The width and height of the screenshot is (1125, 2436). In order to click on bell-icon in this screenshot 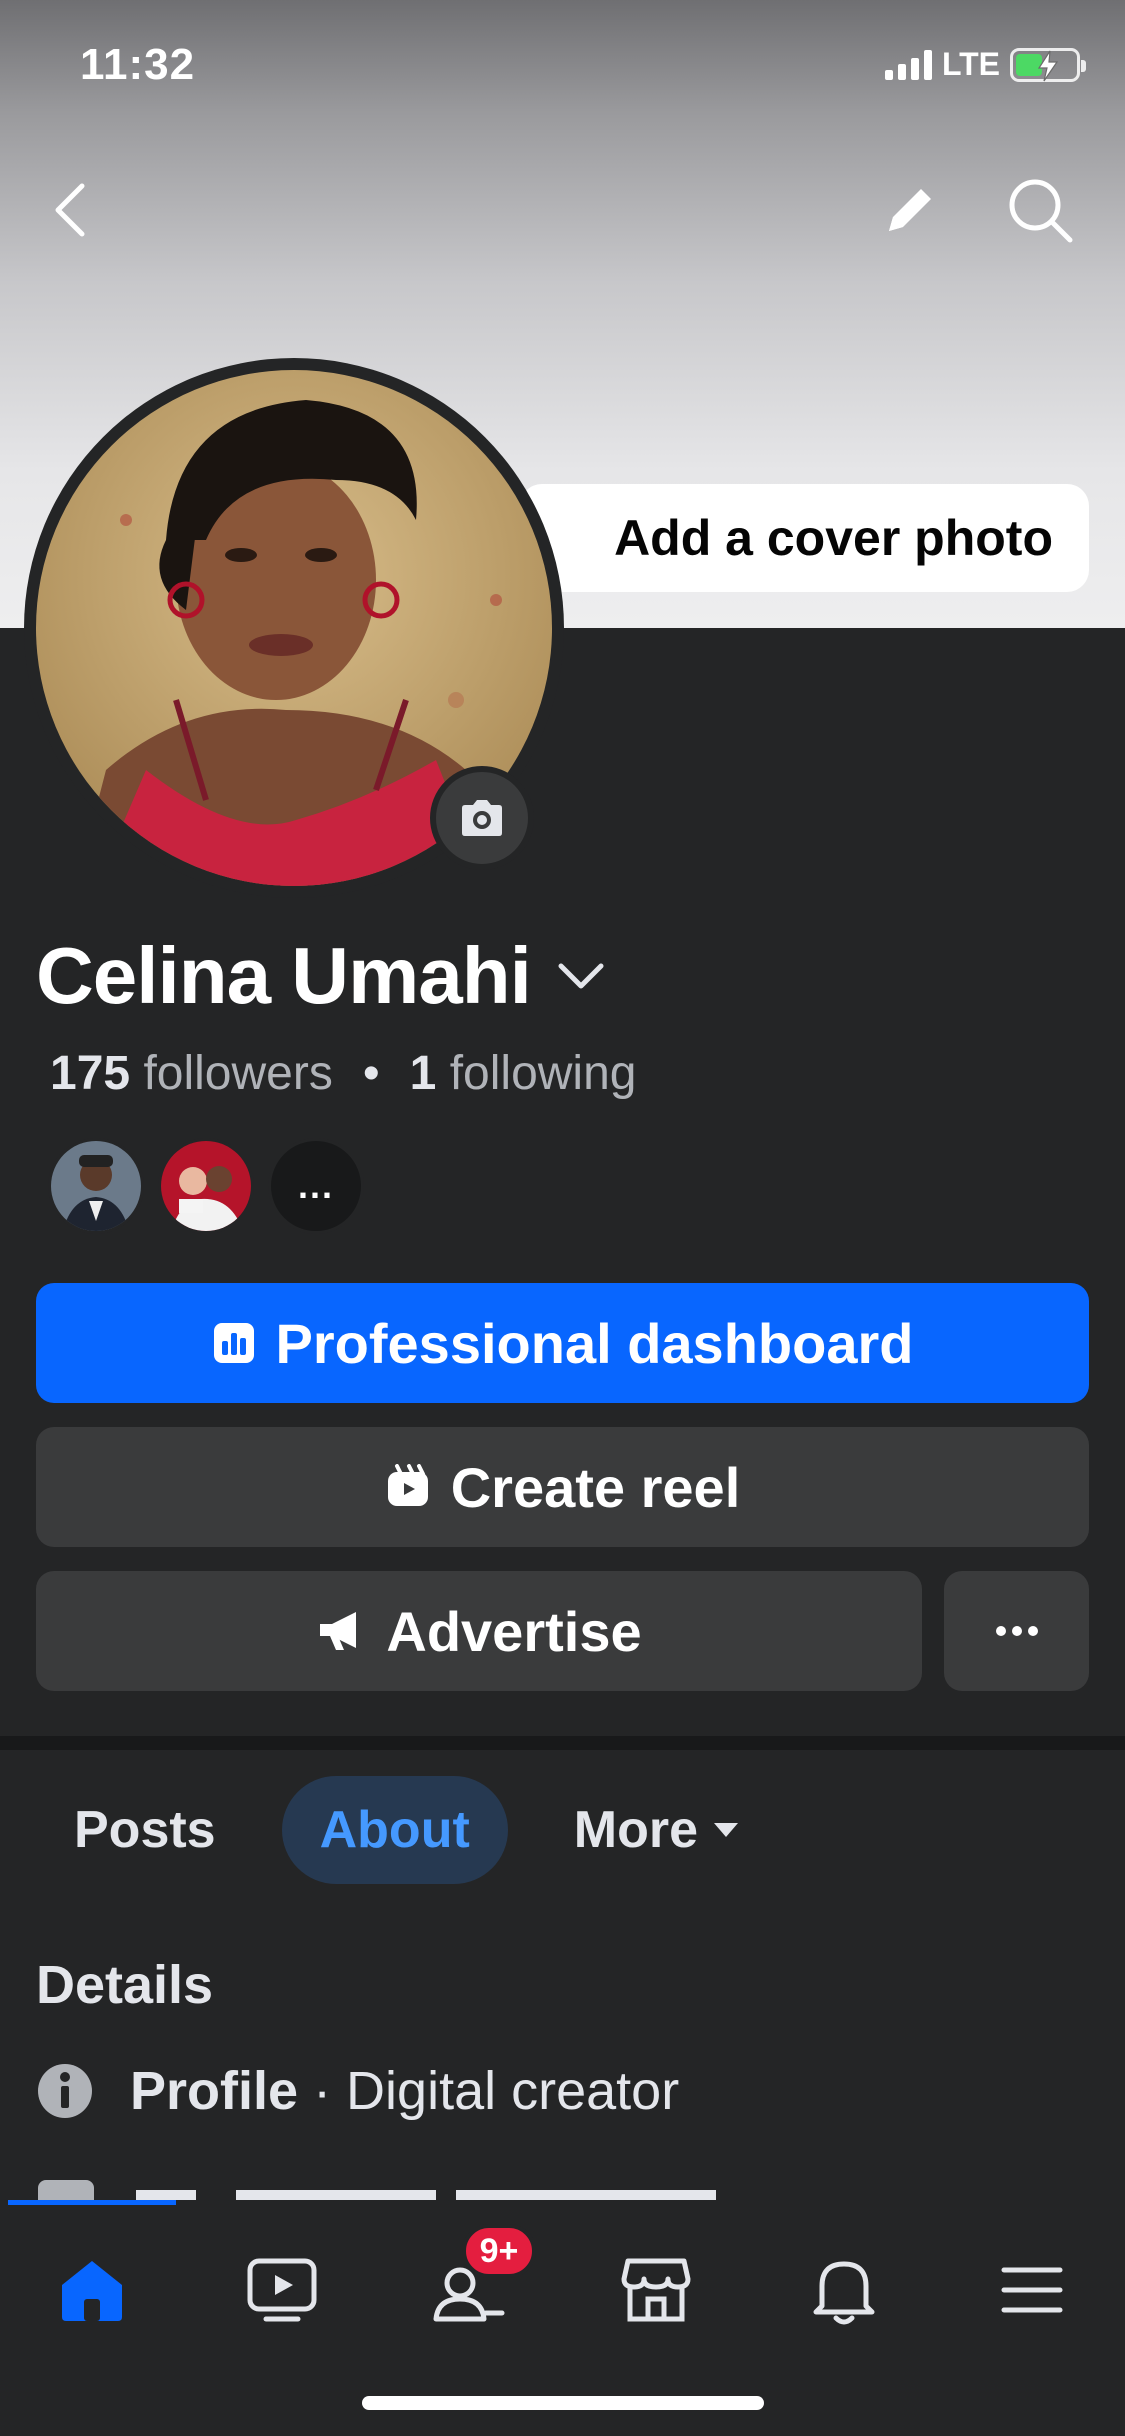, I will do `click(844, 2293)`.